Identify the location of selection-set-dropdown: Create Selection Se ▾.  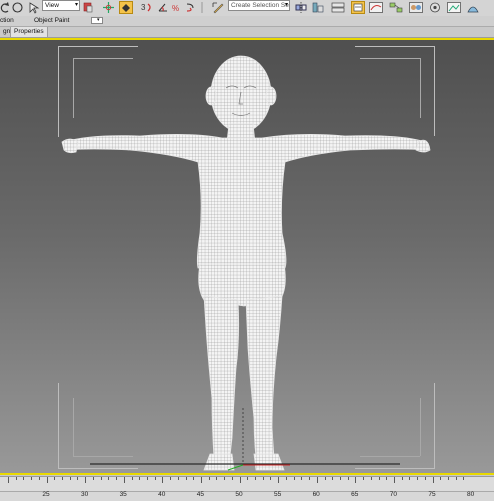
(259, 5).